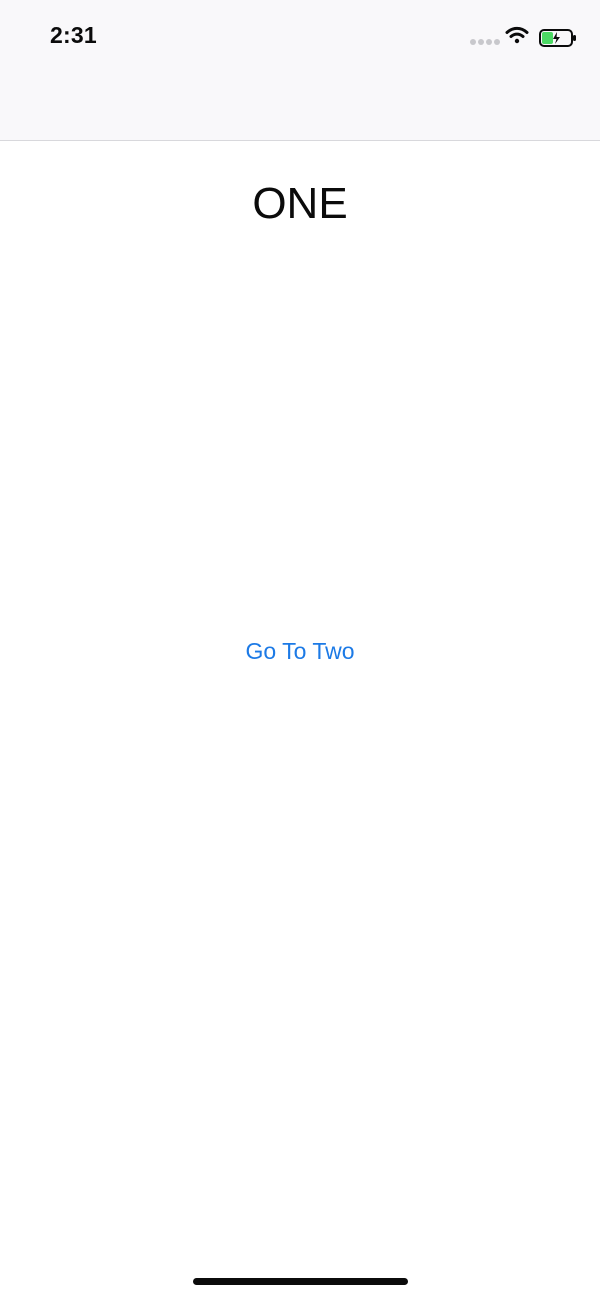 The image size is (600, 1300). Describe the element at coordinates (485, 42) in the screenshot. I see `cellular-signal-icon` at that location.